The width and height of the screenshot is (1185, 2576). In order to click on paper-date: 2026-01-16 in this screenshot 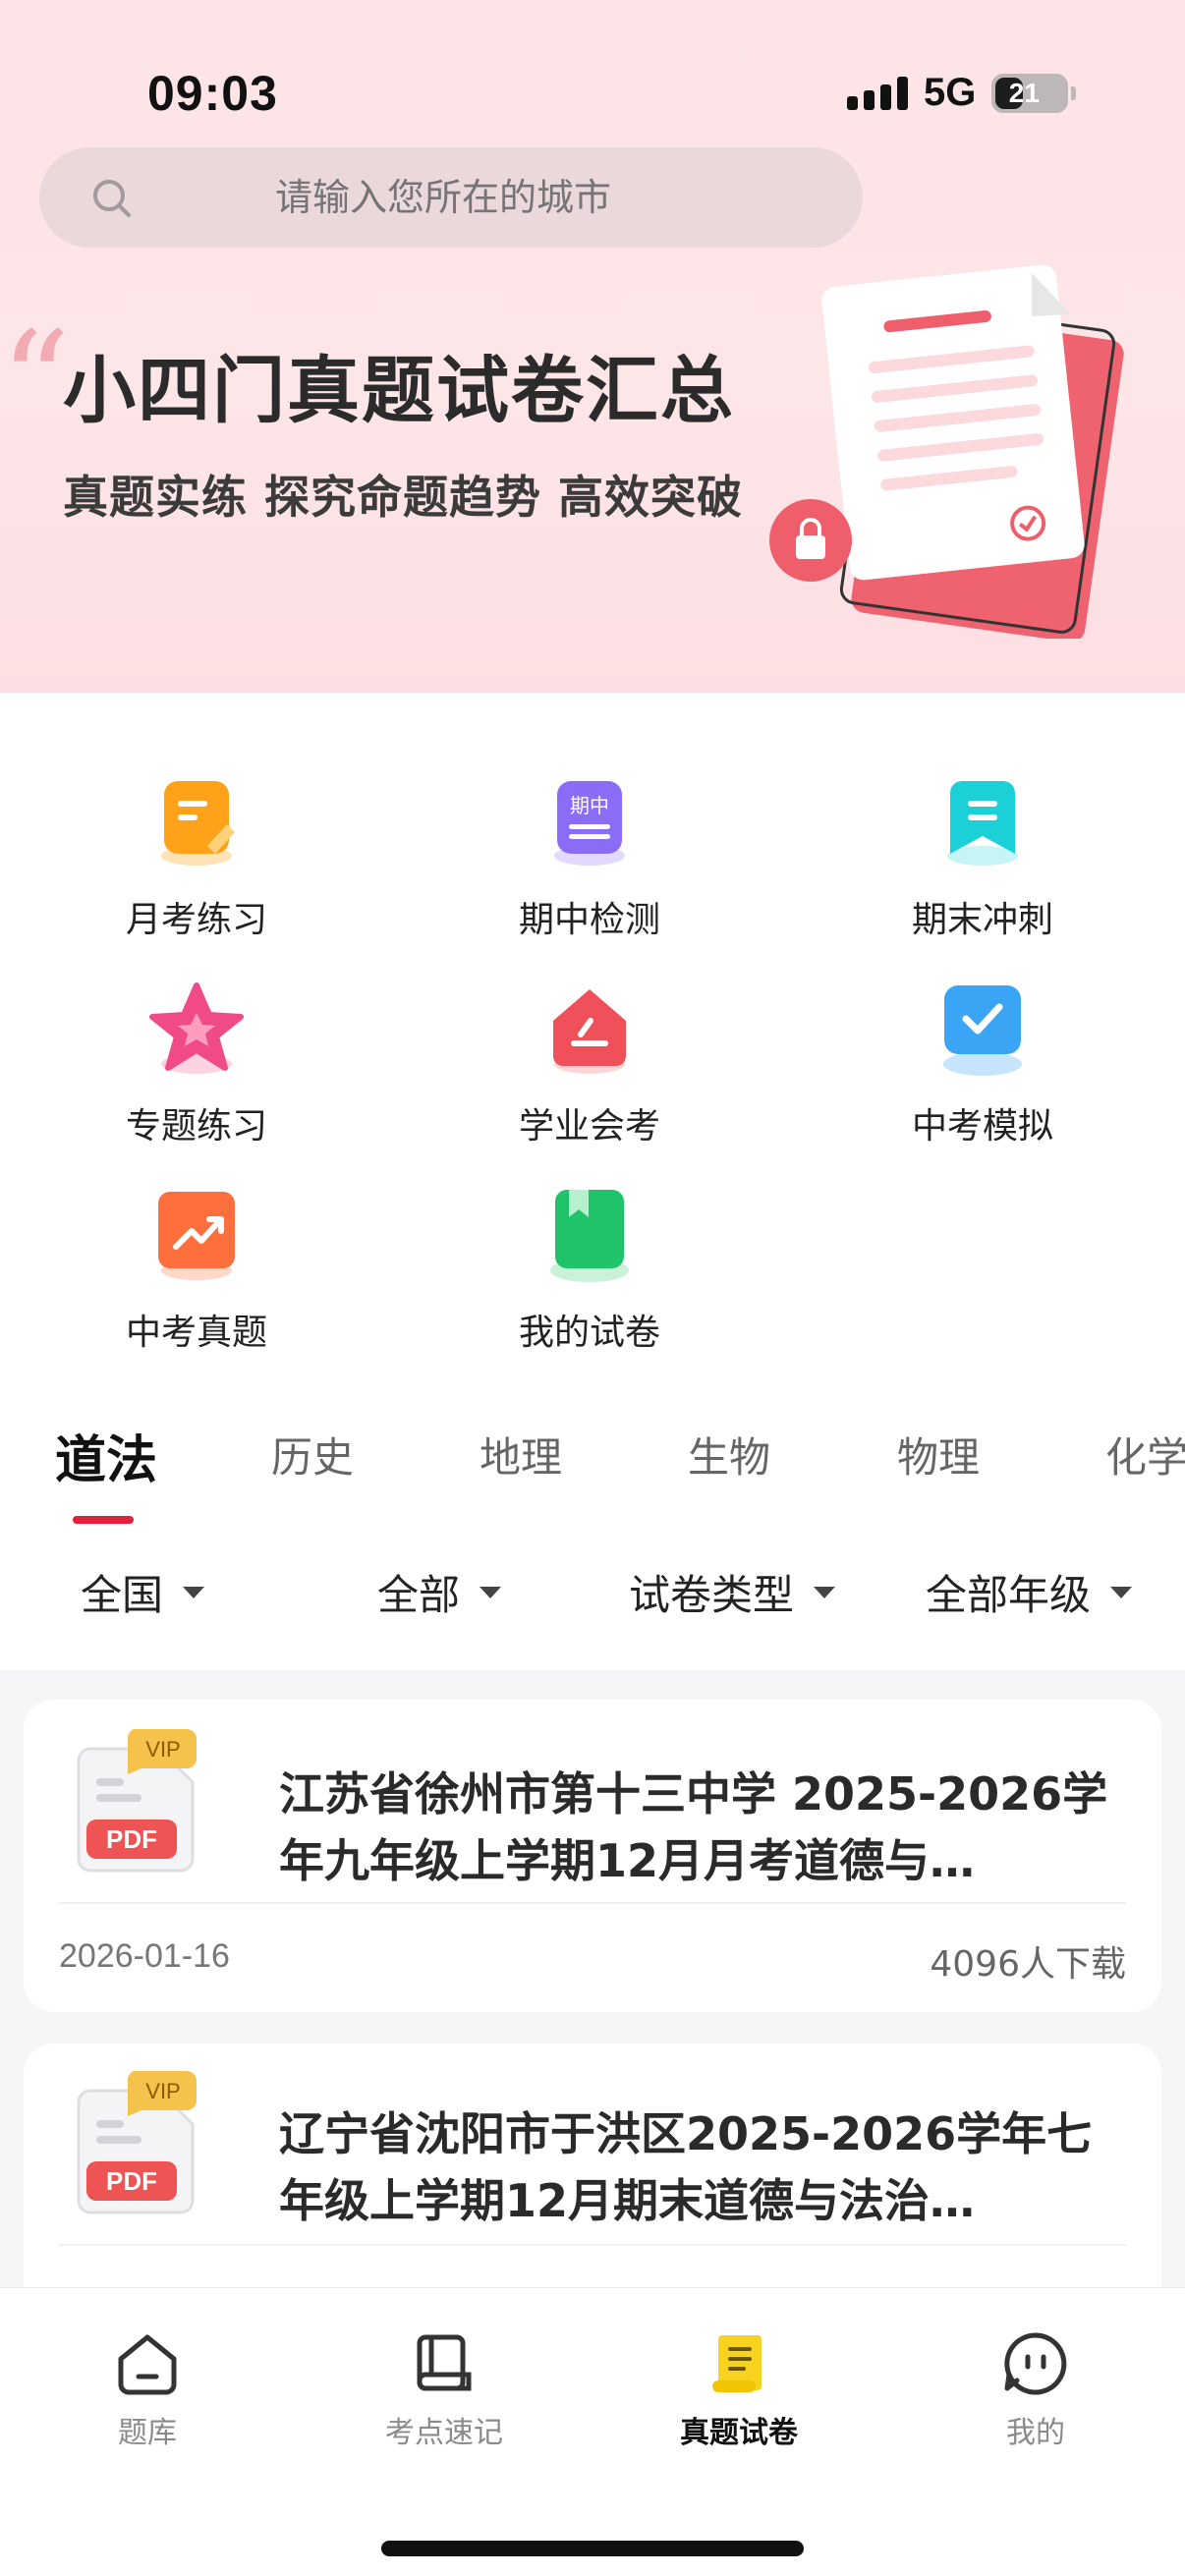, I will do `click(145, 1956)`.